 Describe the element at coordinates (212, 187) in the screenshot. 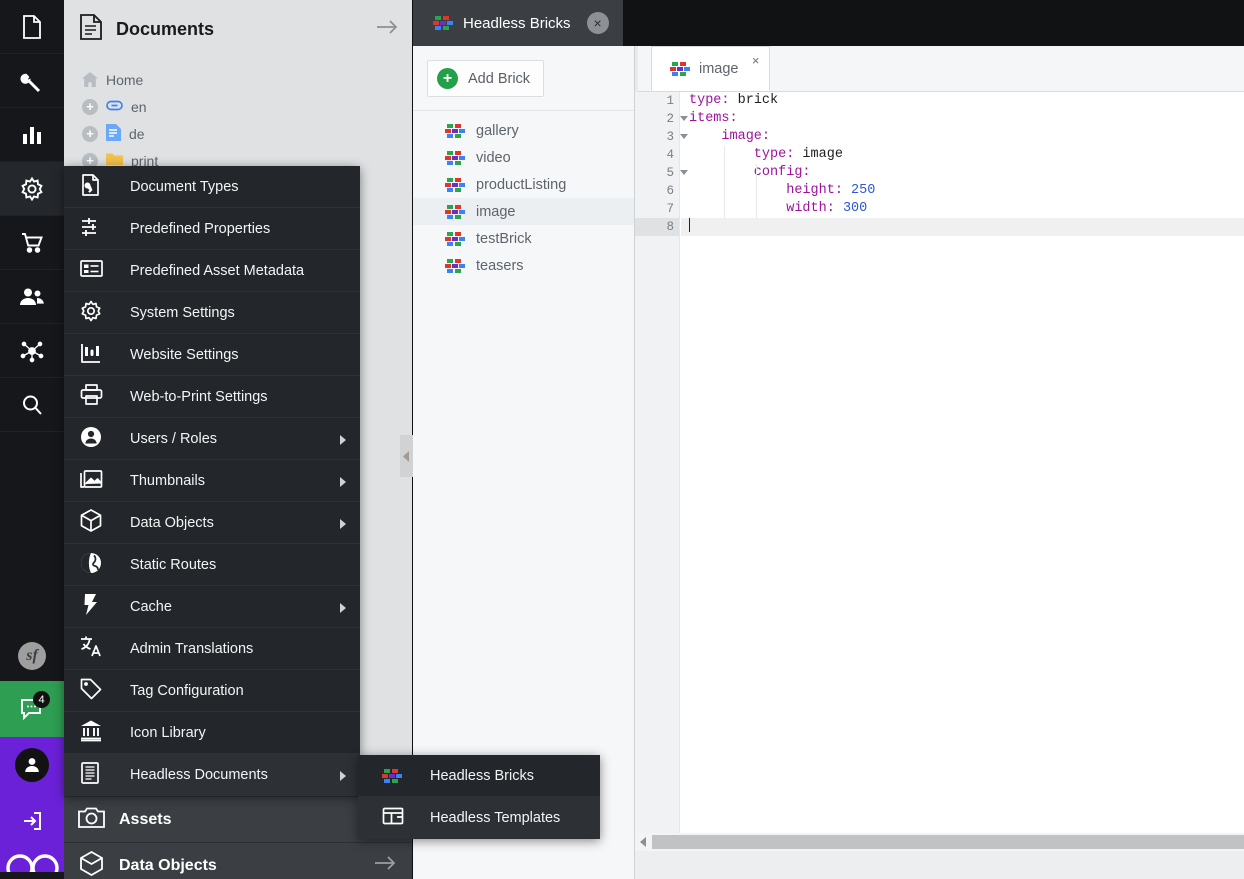

I see `menu-item-document-types: Document Types` at that location.